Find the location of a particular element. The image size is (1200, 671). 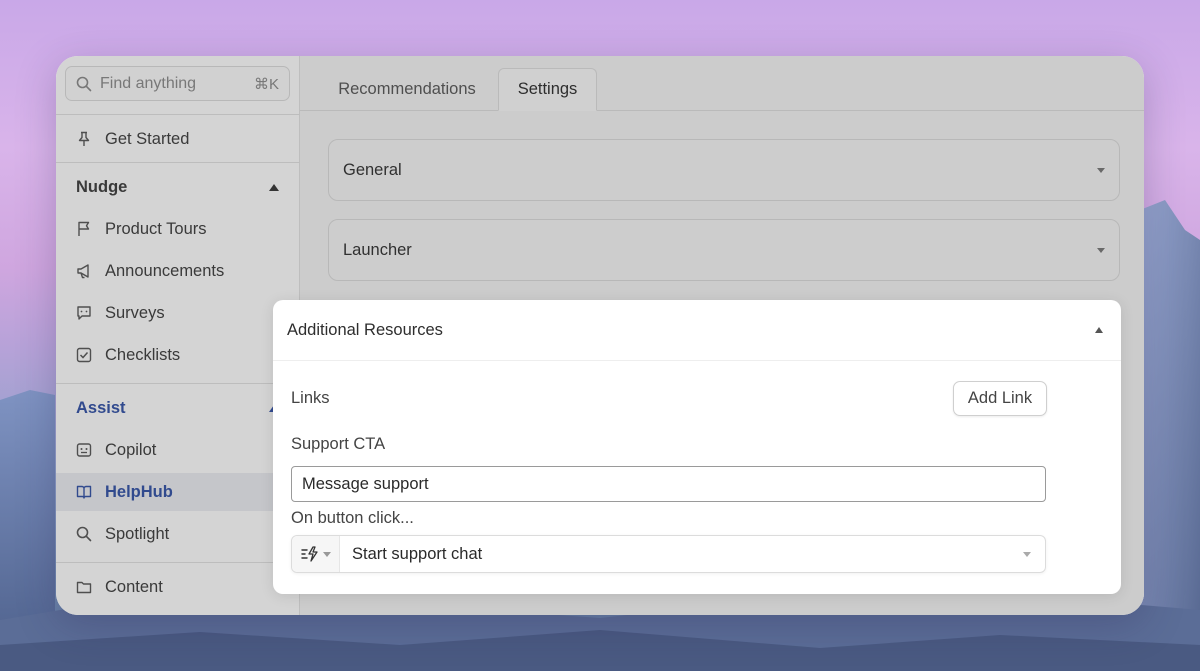

on-click-select: Start support chat is located at coordinates (668, 554).